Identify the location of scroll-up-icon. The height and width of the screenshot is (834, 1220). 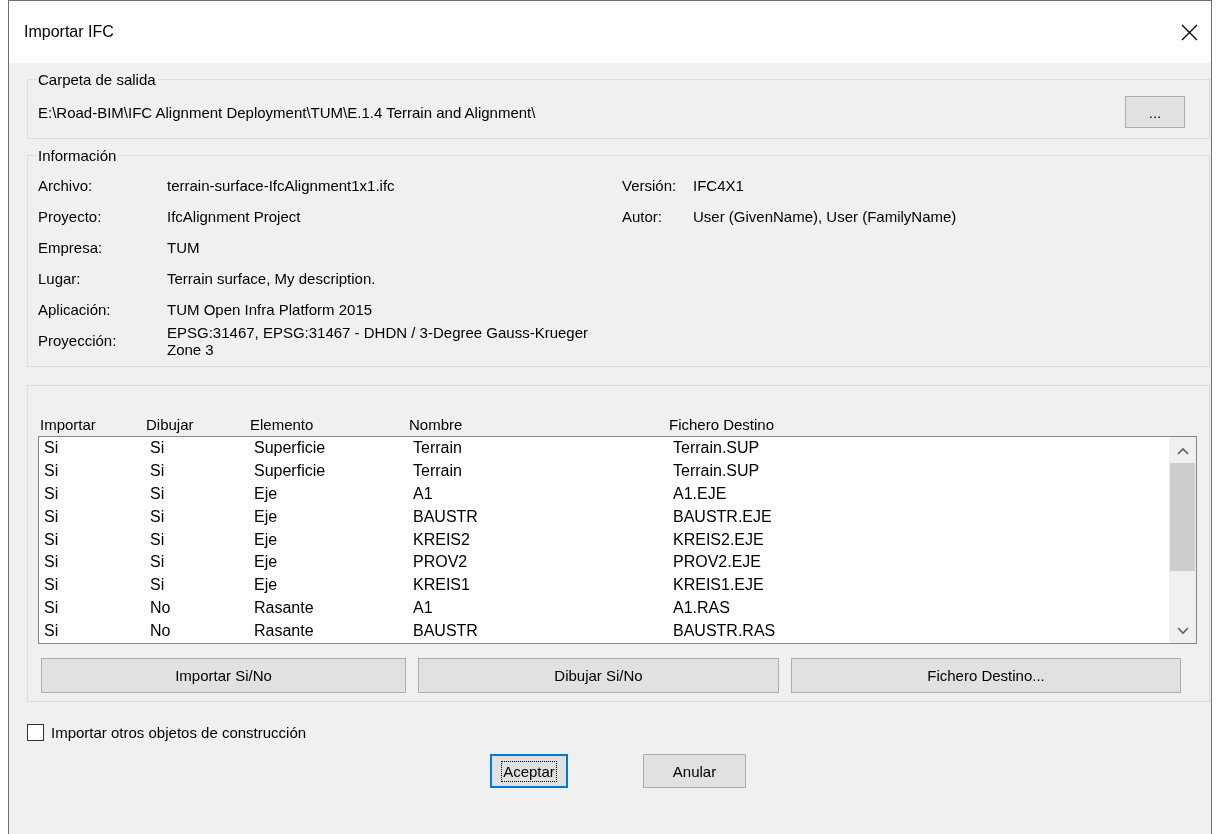
(1182, 451).